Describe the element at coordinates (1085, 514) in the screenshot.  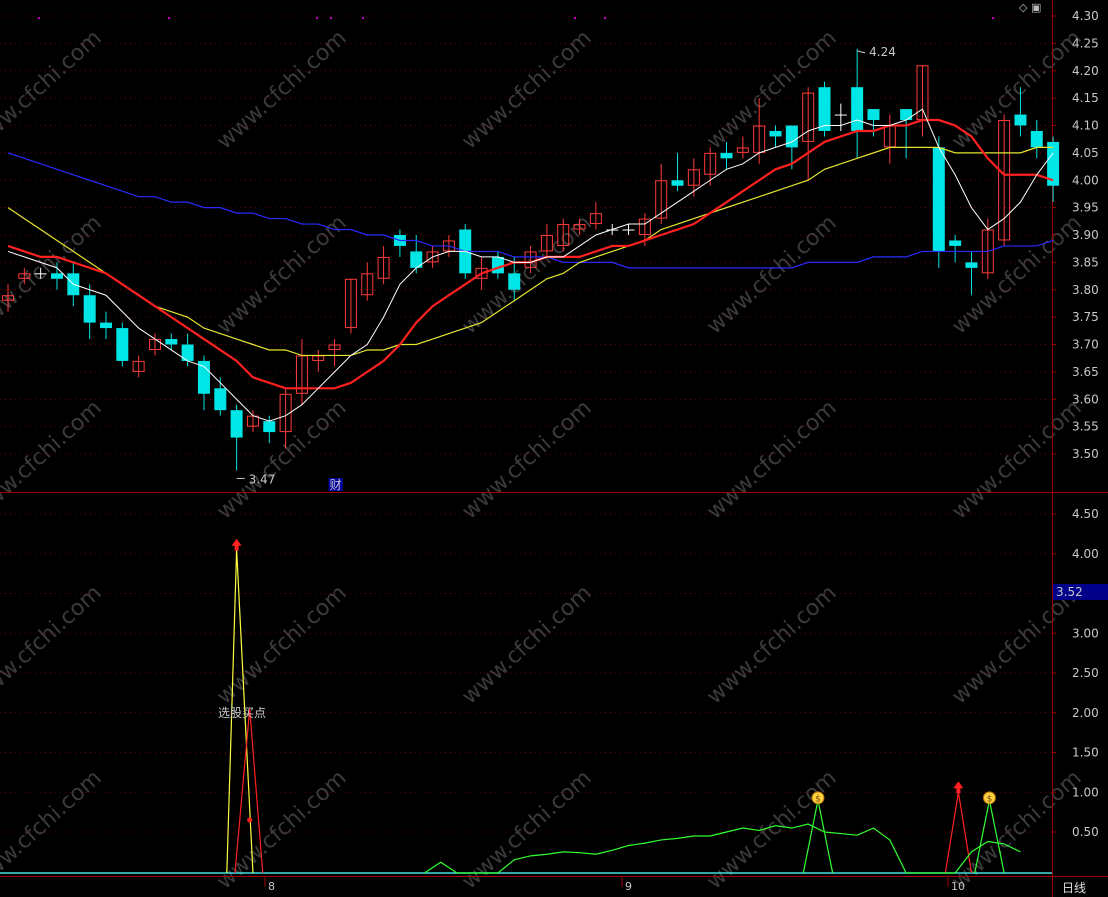
I see `indicator-tick-label: 4.50` at that location.